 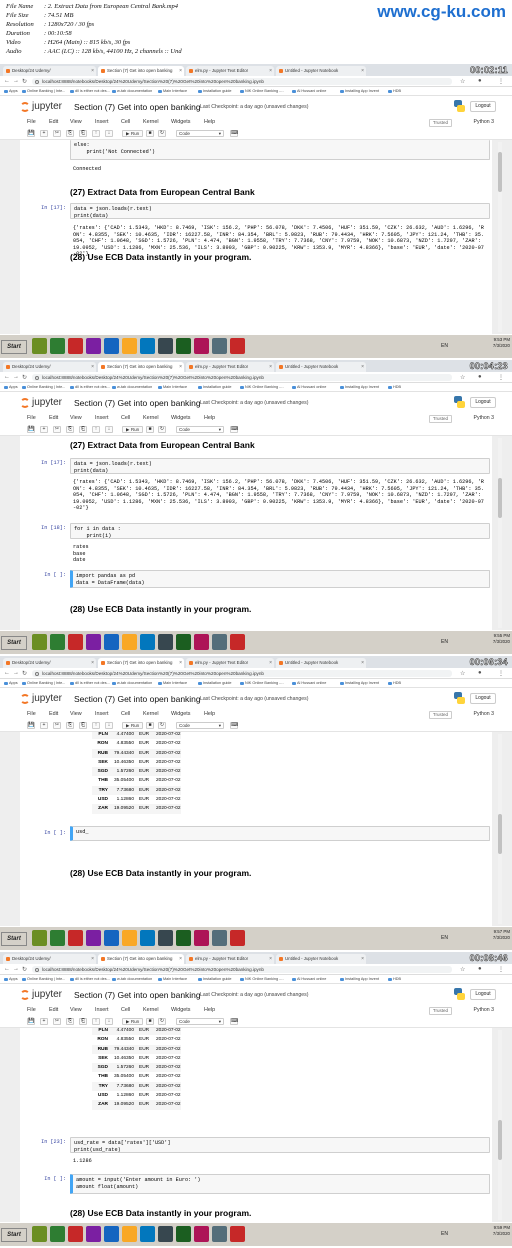 I want to click on run-button: ▶ Run, so click(x=133, y=1021).